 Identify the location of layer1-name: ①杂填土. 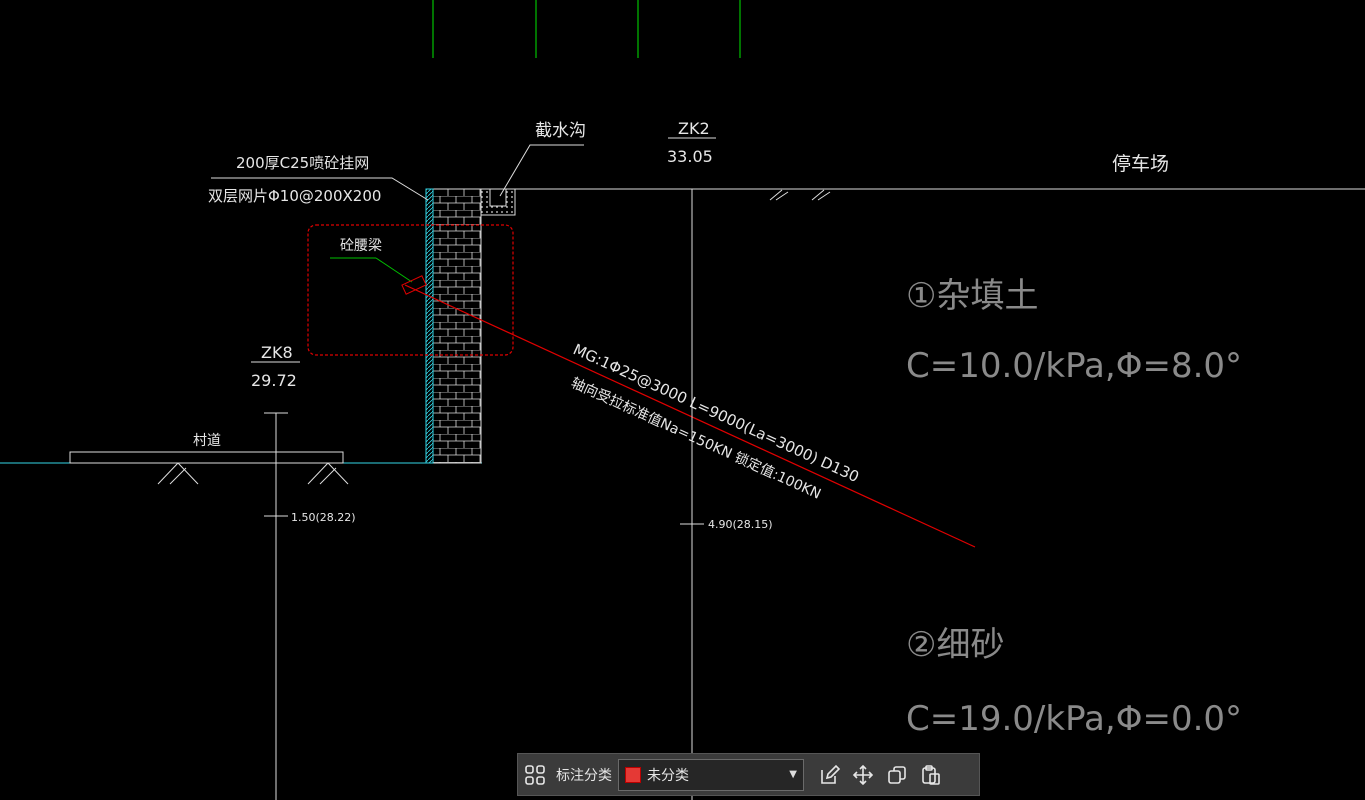
(972, 296).